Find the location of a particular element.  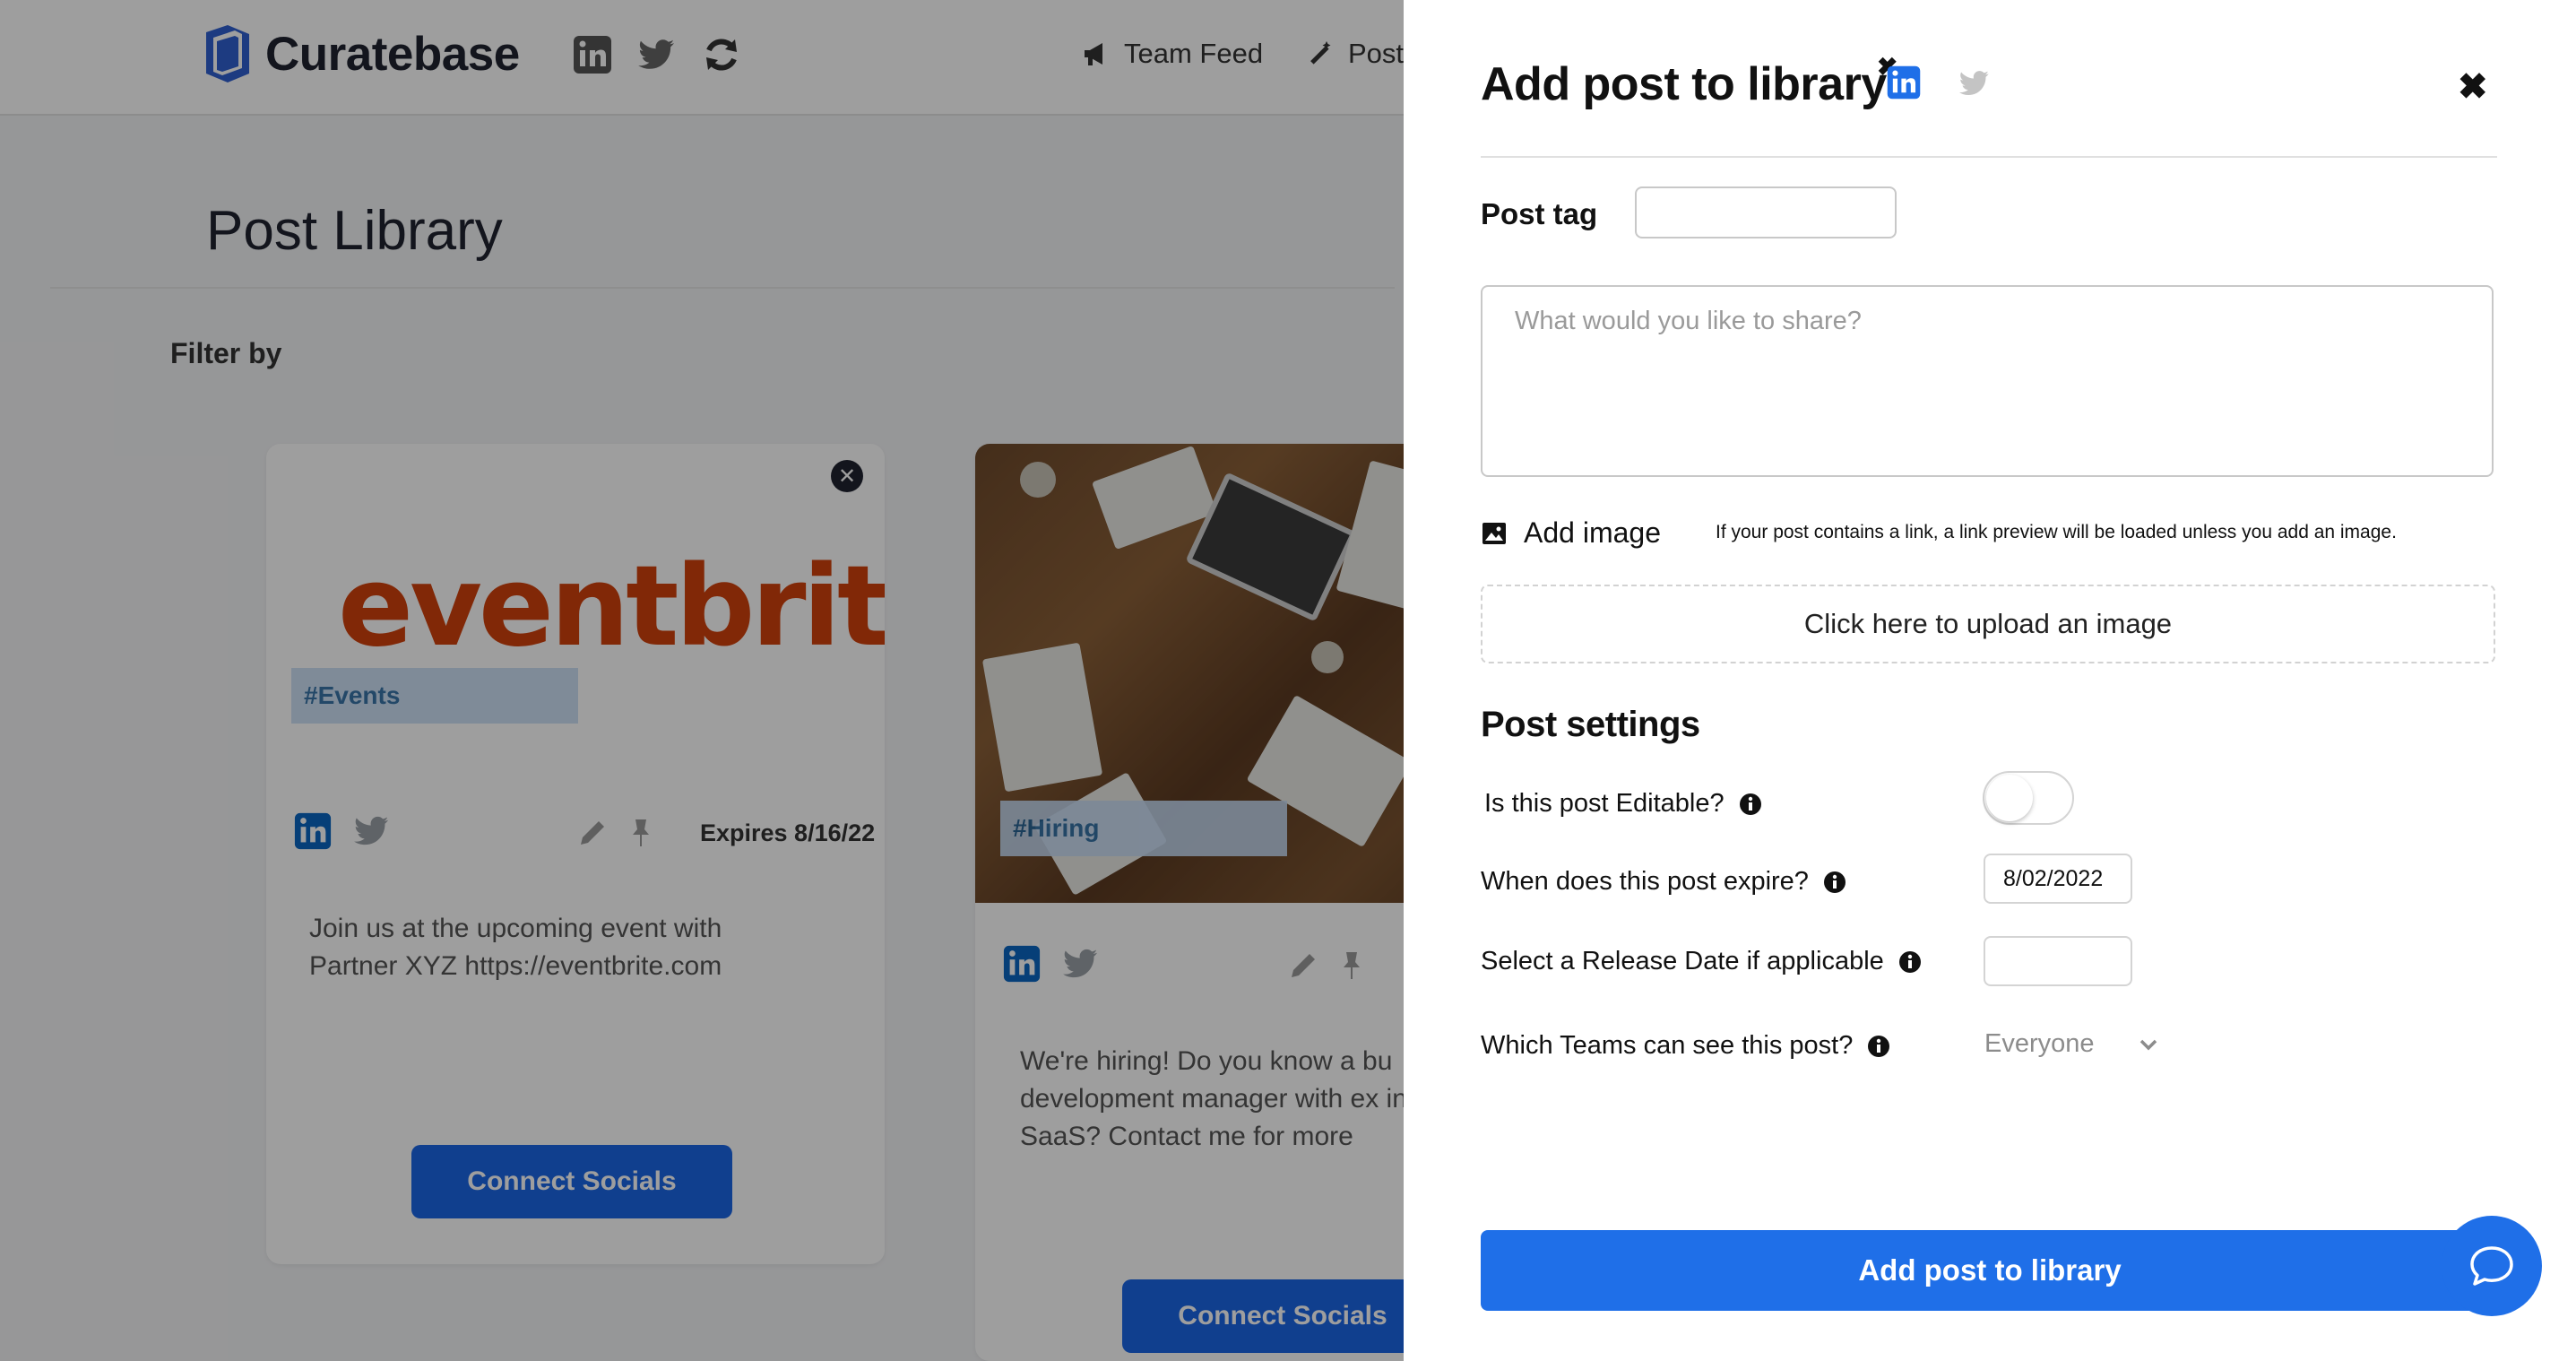

editable-setting-label: Is this post Editable? is located at coordinates (1623, 804).